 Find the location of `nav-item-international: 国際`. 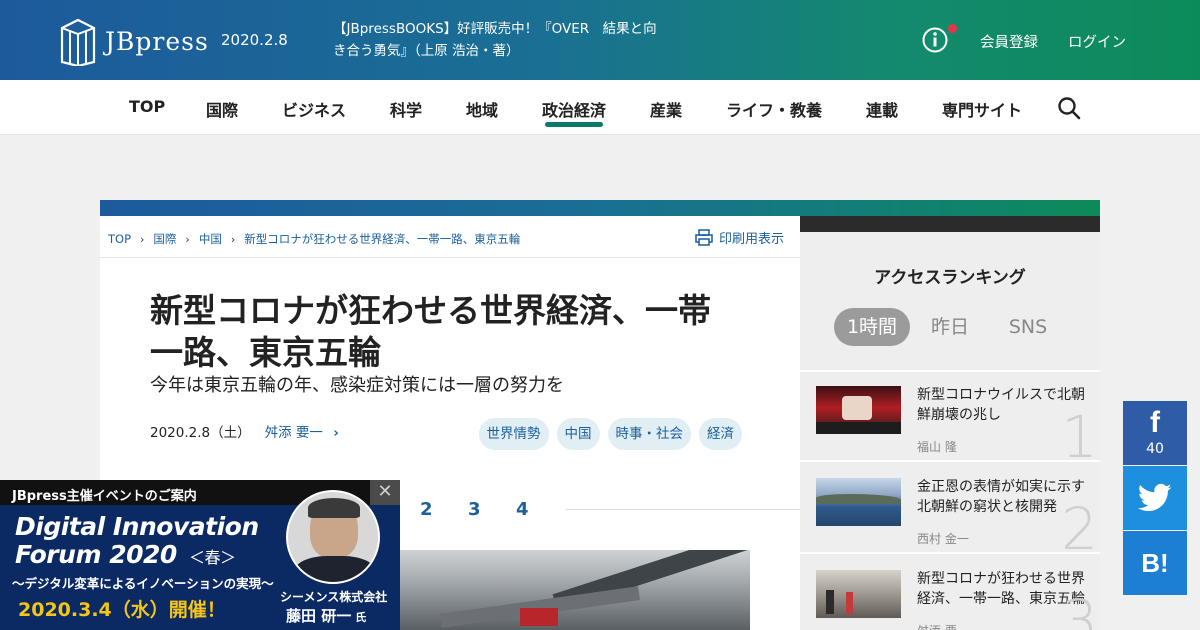

nav-item-international: 国際 is located at coordinates (222, 109).